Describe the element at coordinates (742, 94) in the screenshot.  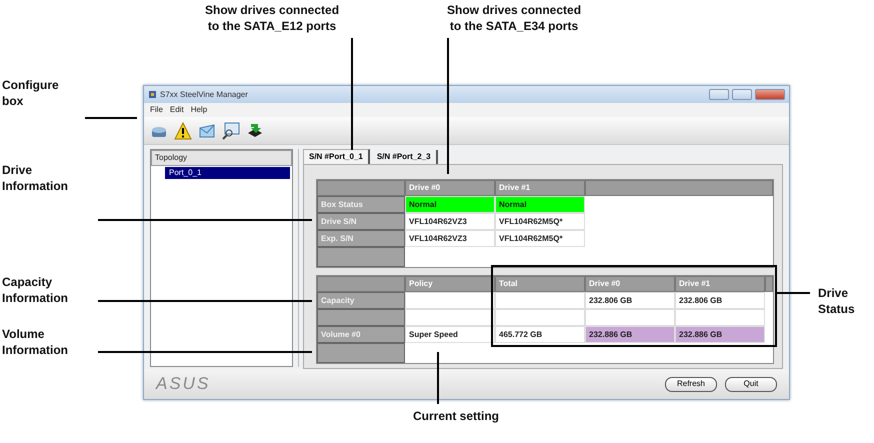
I see `maximize-button` at that location.